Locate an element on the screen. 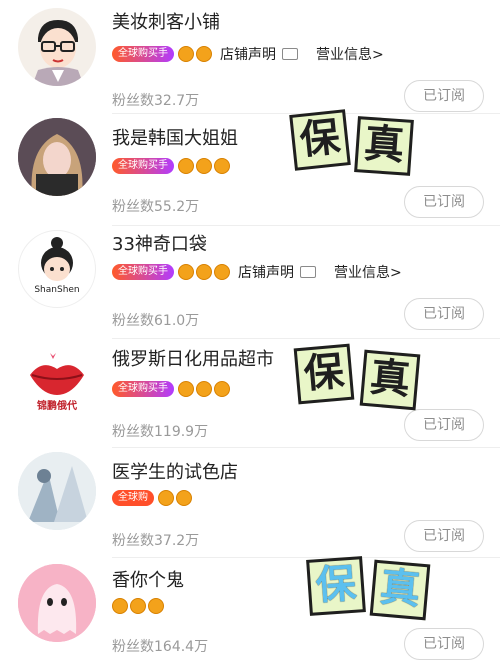 This screenshot has width=500, height=668. pink-ghost-avatar-icon is located at coordinates (57, 603).